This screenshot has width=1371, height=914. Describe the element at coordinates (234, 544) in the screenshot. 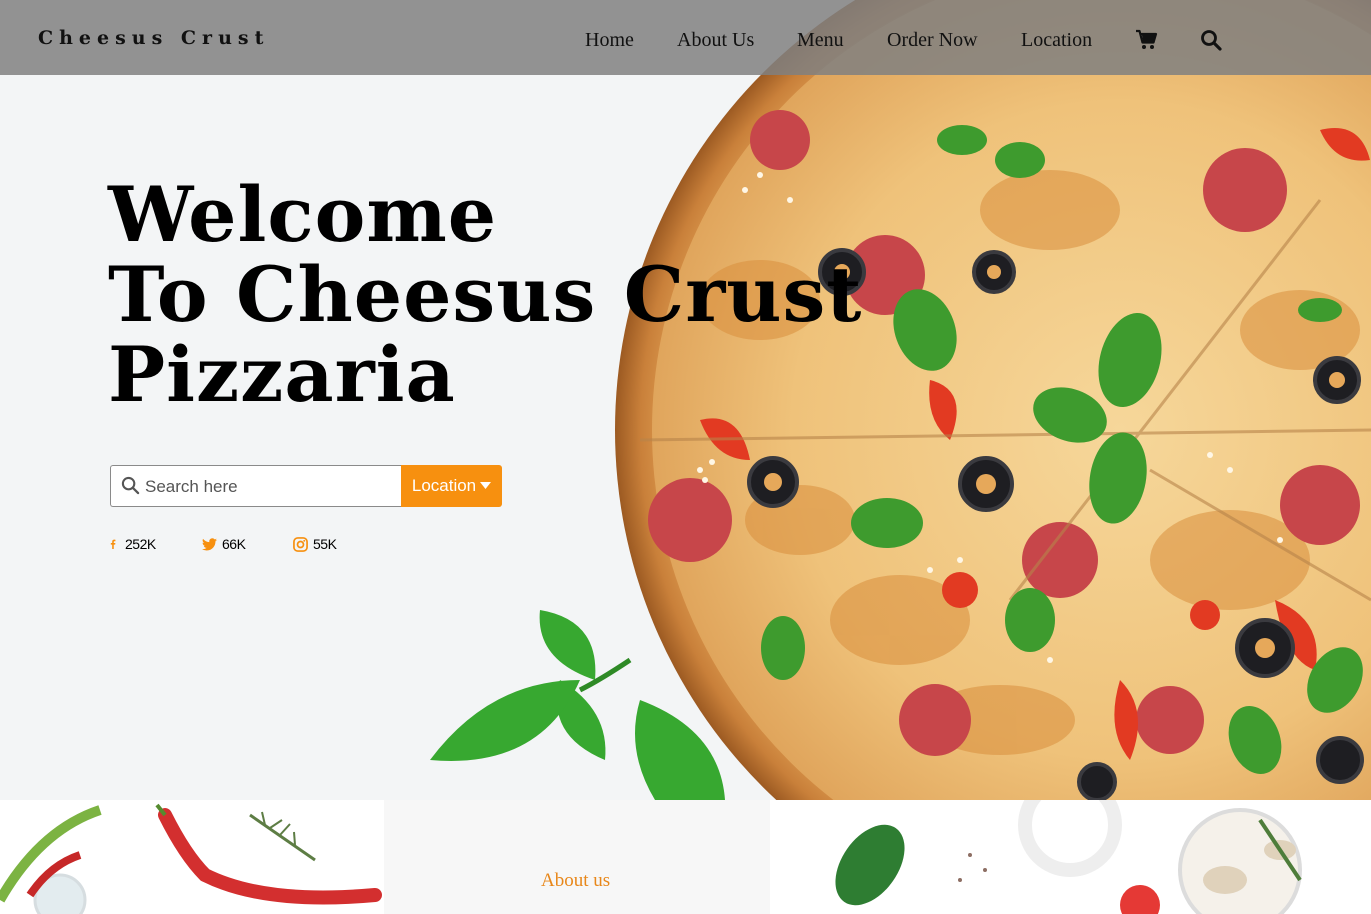

I see `twitter-count: 66K` at that location.